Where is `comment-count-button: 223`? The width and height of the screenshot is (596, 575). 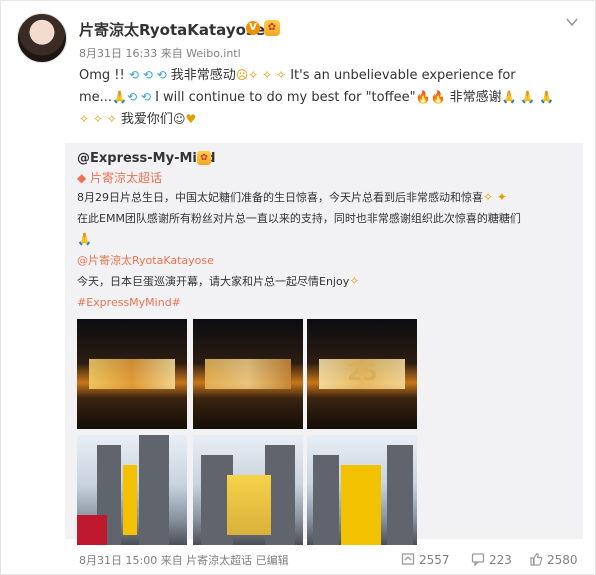
comment-count-button: 223 is located at coordinates (491, 559).